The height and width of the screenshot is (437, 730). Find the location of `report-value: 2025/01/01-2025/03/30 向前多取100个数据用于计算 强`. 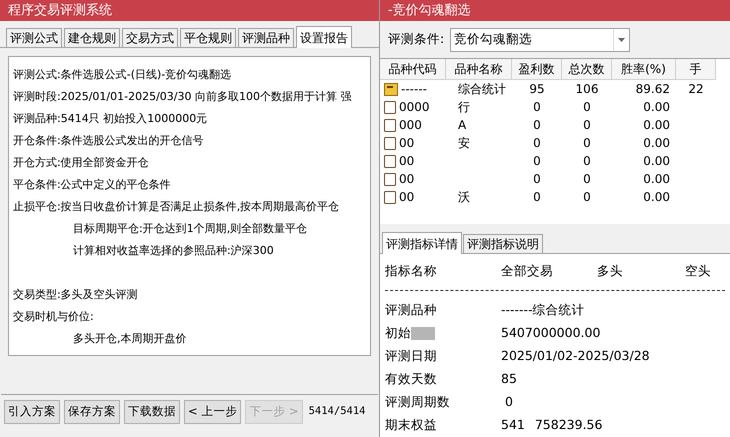

report-value: 2025/01/01-2025/03/30 向前多取100个数据用于计算 强 is located at coordinates (206, 96).